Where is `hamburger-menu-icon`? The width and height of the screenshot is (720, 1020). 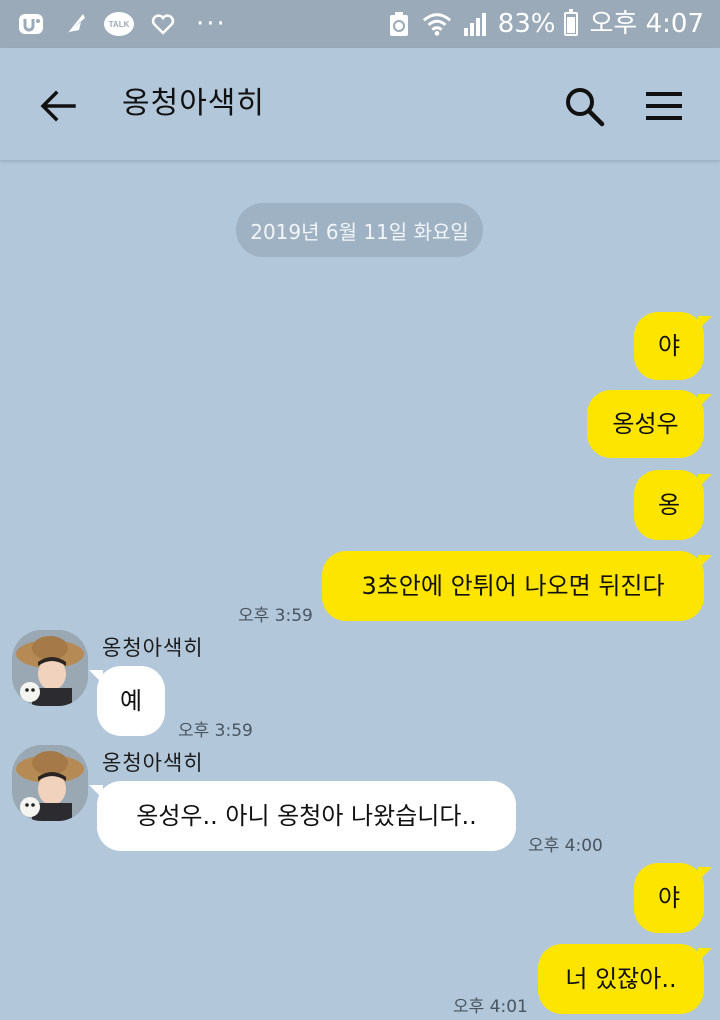
hamburger-menu-icon is located at coordinates (664, 106).